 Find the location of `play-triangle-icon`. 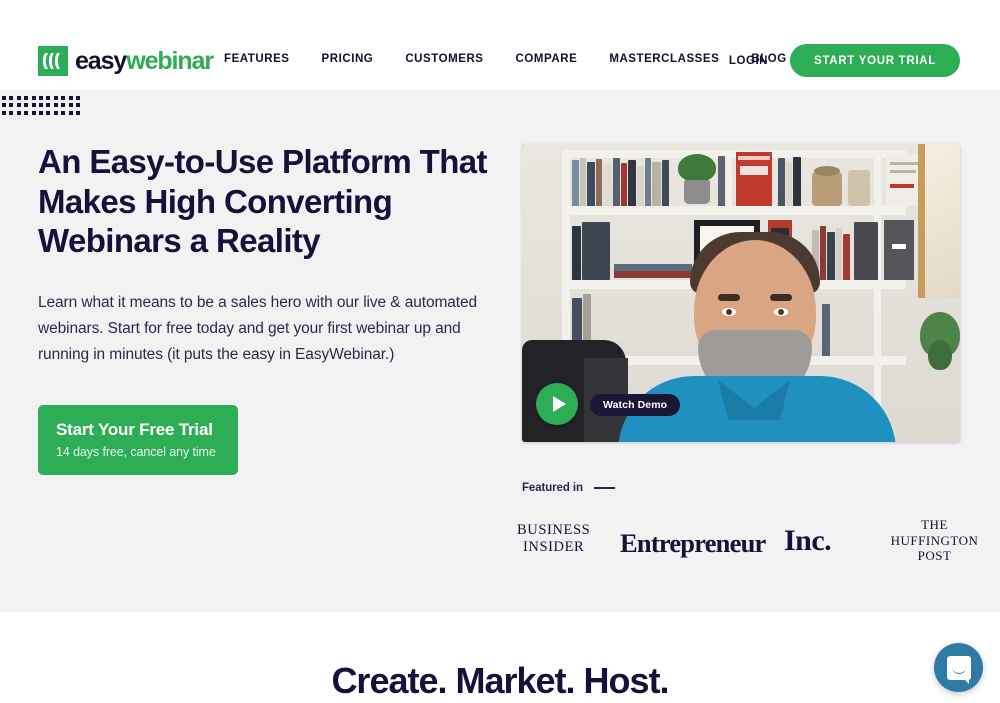

play-triangle-icon is located at coordinates (559, 404).